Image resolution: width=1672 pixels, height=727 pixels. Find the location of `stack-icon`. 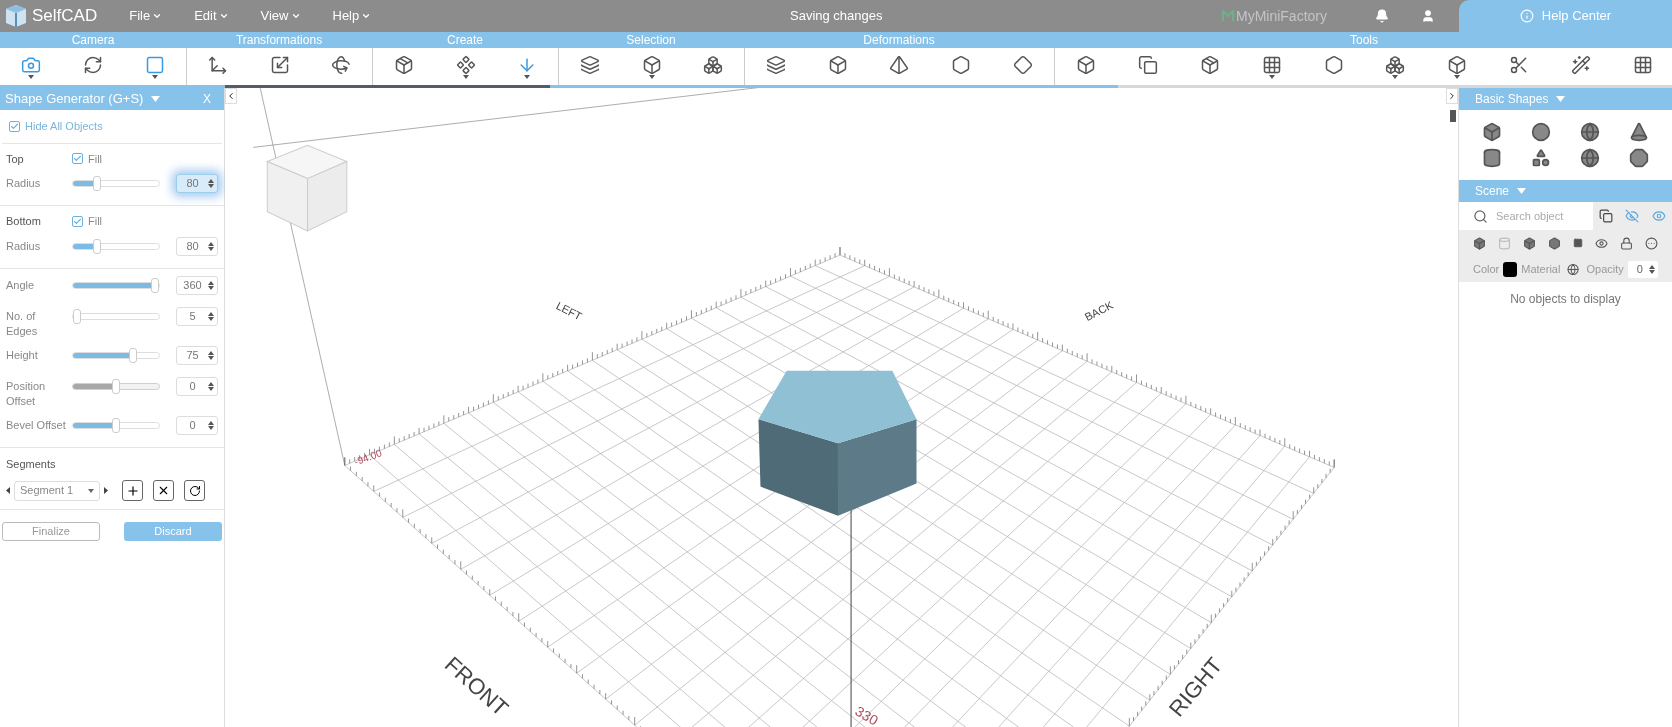

stack-icon is located at coordinates (775, 64).